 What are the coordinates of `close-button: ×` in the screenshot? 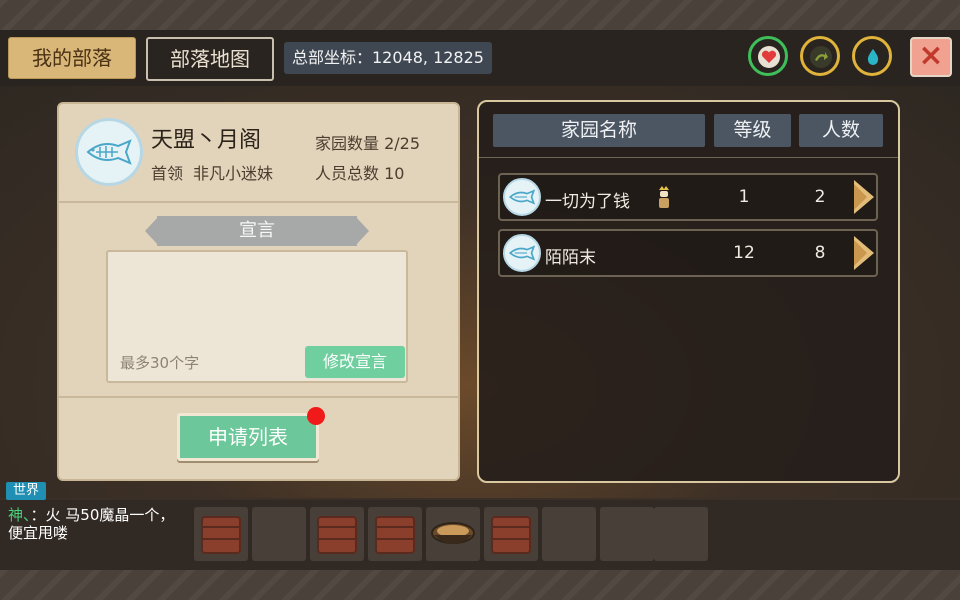 It's located at (931, 57).